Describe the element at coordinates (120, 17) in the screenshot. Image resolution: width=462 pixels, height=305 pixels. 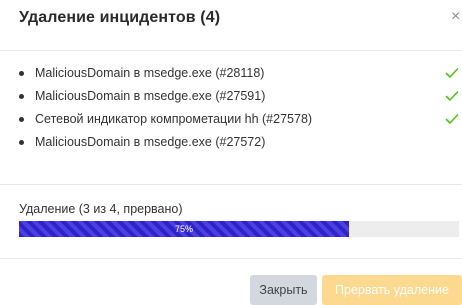
I see `dialog-title: Удаление инцидентов (4)` at that location.